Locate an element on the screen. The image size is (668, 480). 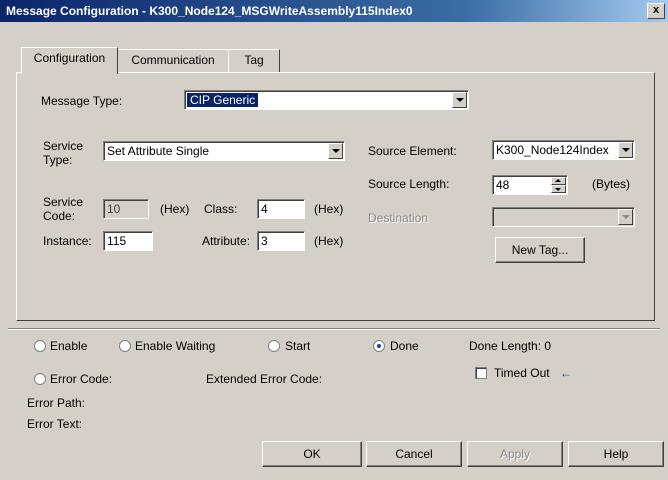
instance-label: Instance: is located at coordinates (67, 241).